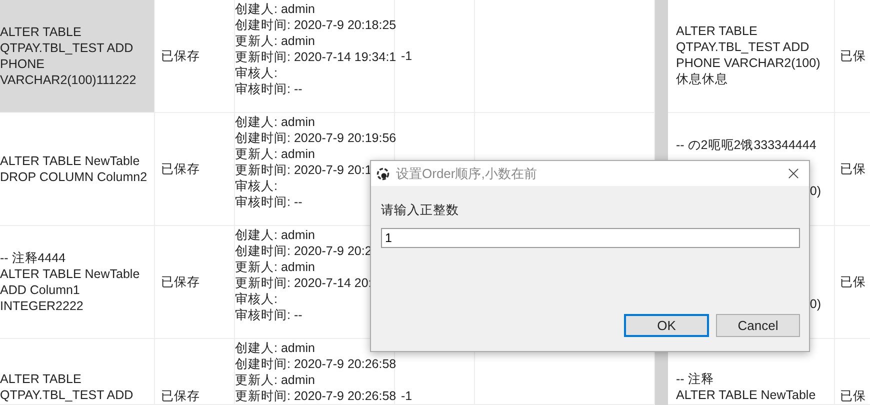  What do you see at coordinates (315, 371) in the screenshot?
I see `table-cell: 创建人: admin 创建时间: 2020-7-9 20:26:58 更新人: admin 更新时间: 2020-7-9 20:26:58` at bounding box center [315, 371].